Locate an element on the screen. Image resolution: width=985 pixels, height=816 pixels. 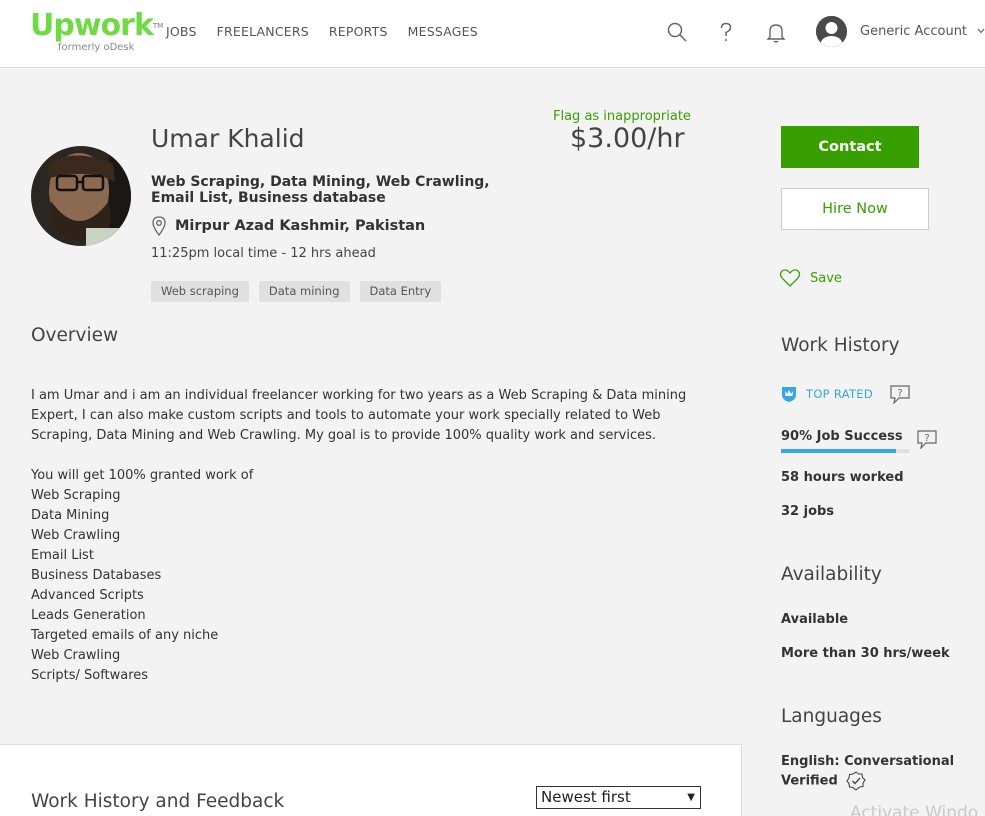
list-item: Advanced Scripts is located at coordinates (87, 595).